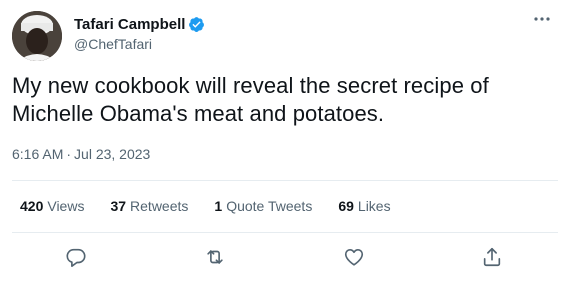  I want to click on quote-tweets-count: 1, so click(218, 206).